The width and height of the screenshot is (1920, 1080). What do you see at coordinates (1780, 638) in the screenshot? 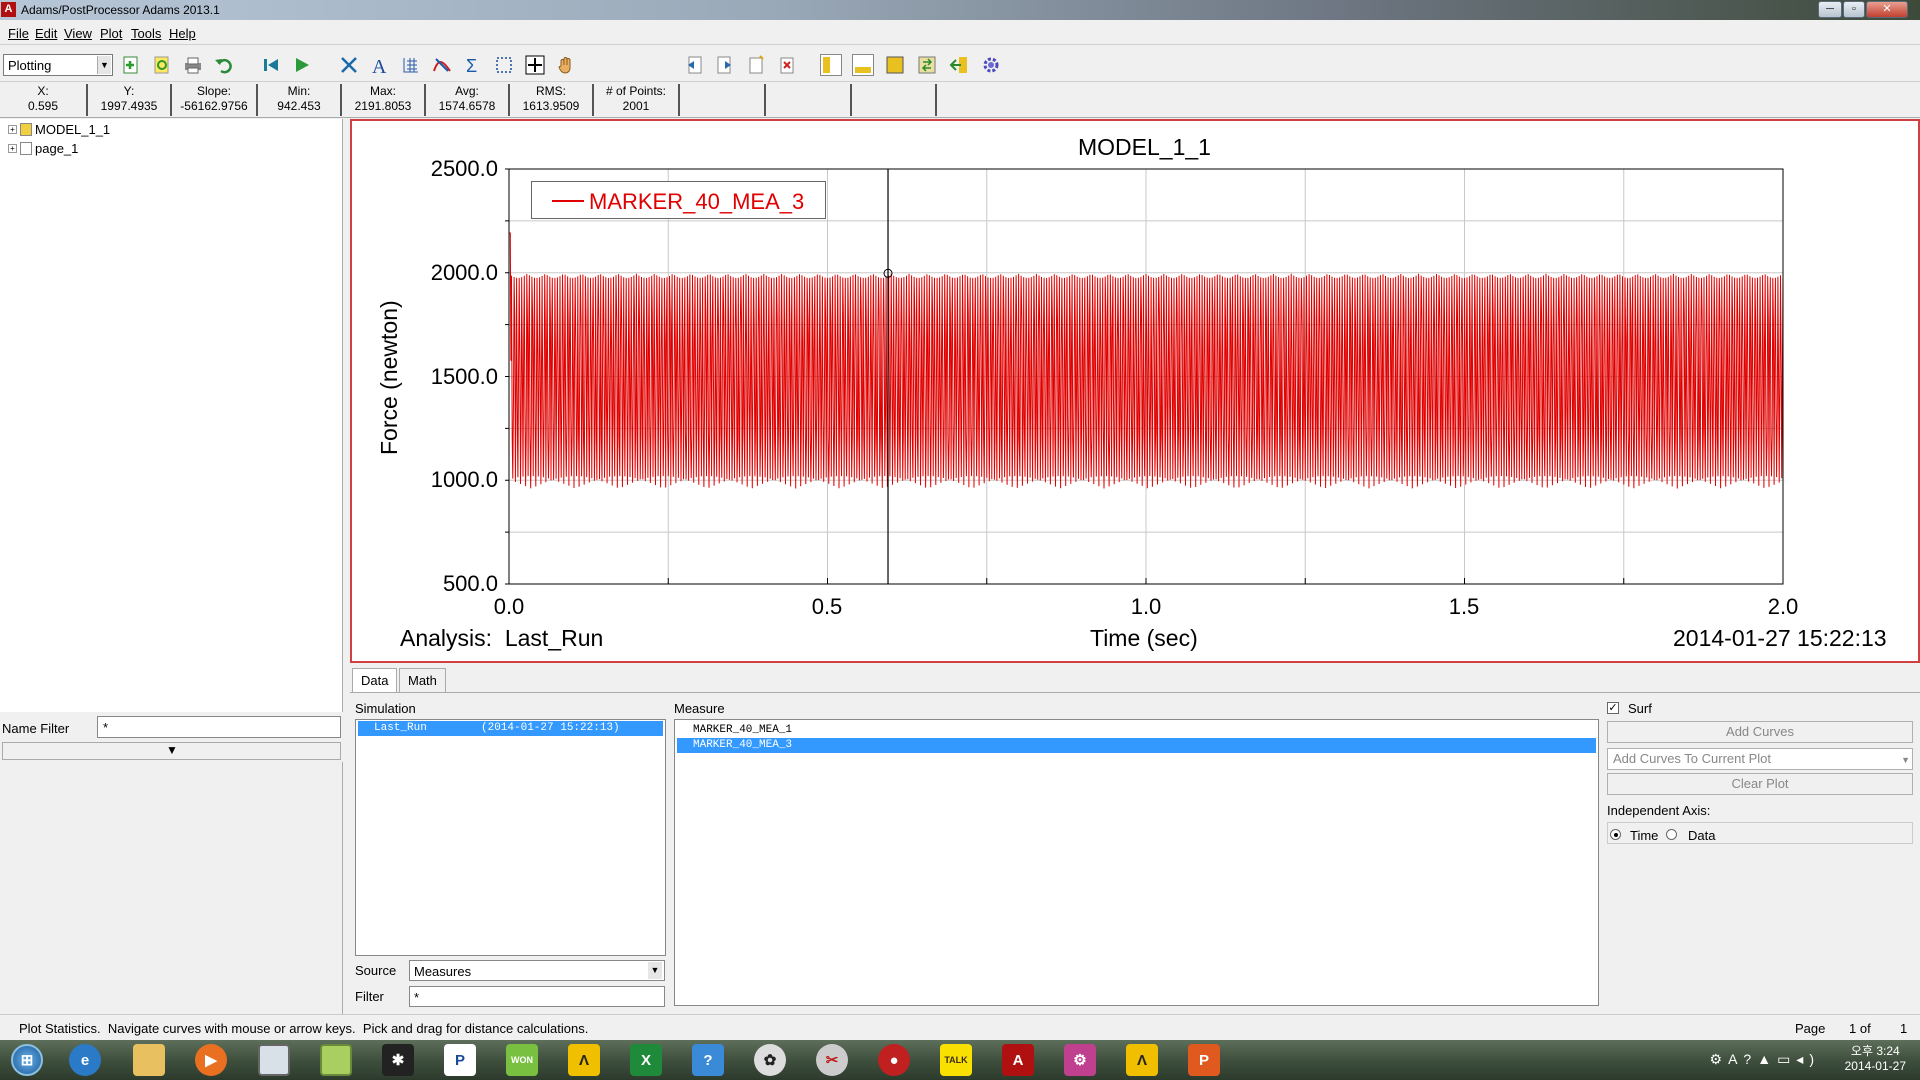
I see `plot-datestamp: 2014-01-27 15:22:13` at bounding box center [1780, 638].